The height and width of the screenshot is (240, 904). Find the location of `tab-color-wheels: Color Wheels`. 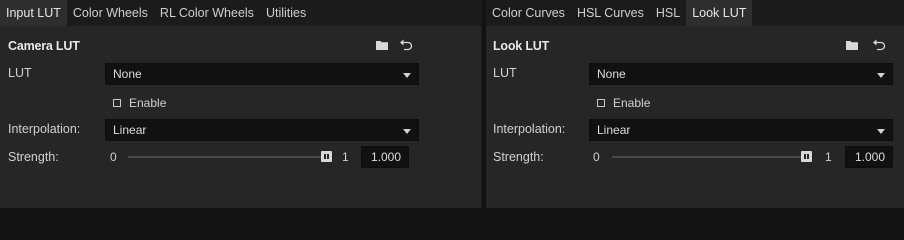

tab-color-wheels: Color Wheels is located at coordinates (110, 13).